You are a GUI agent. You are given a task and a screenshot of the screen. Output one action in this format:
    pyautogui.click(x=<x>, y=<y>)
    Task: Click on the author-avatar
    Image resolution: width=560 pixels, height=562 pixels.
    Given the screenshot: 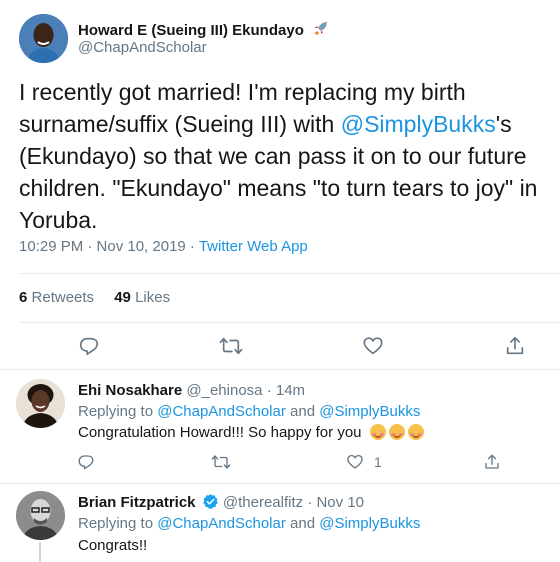 What is the action you would take?
    pyautogui.click(x=43, y=38)
    